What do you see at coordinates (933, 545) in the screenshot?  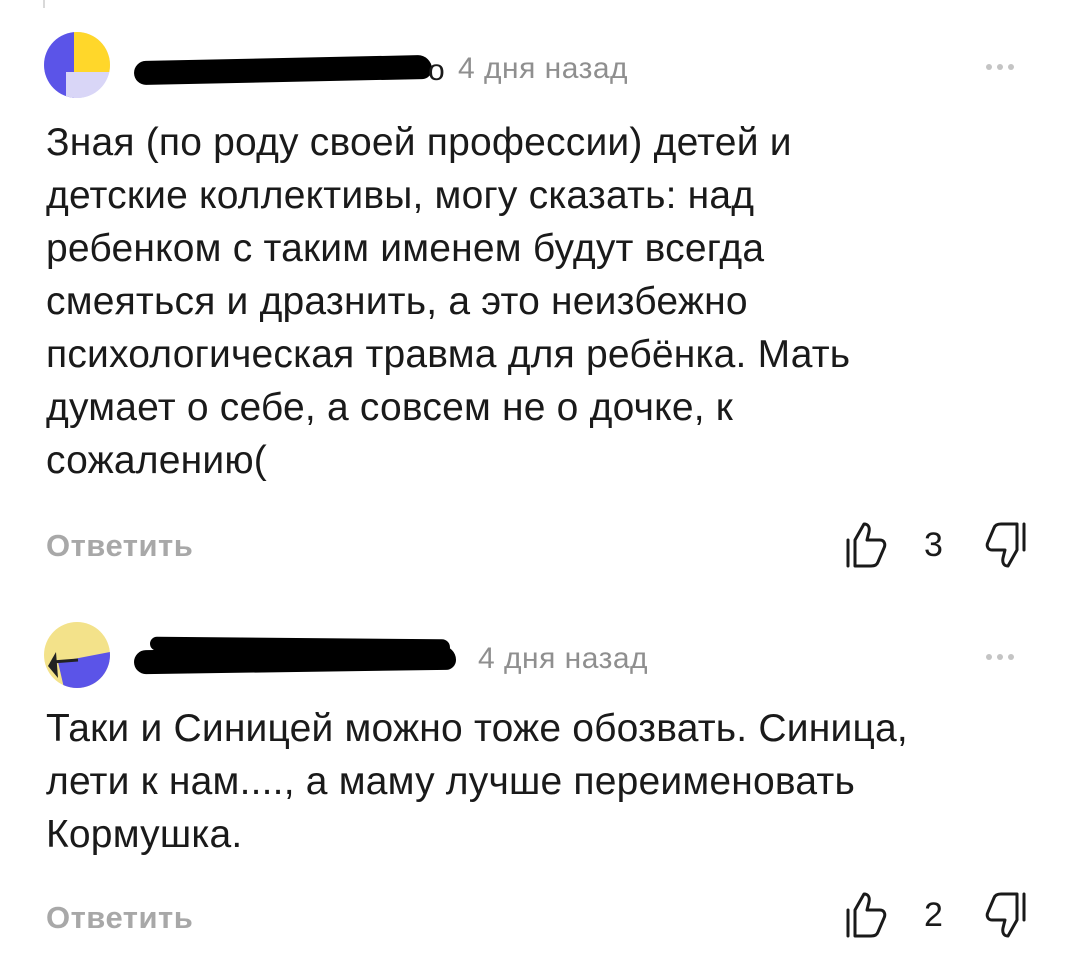 I see `like-count: 3` at bounding box center [933, 545].